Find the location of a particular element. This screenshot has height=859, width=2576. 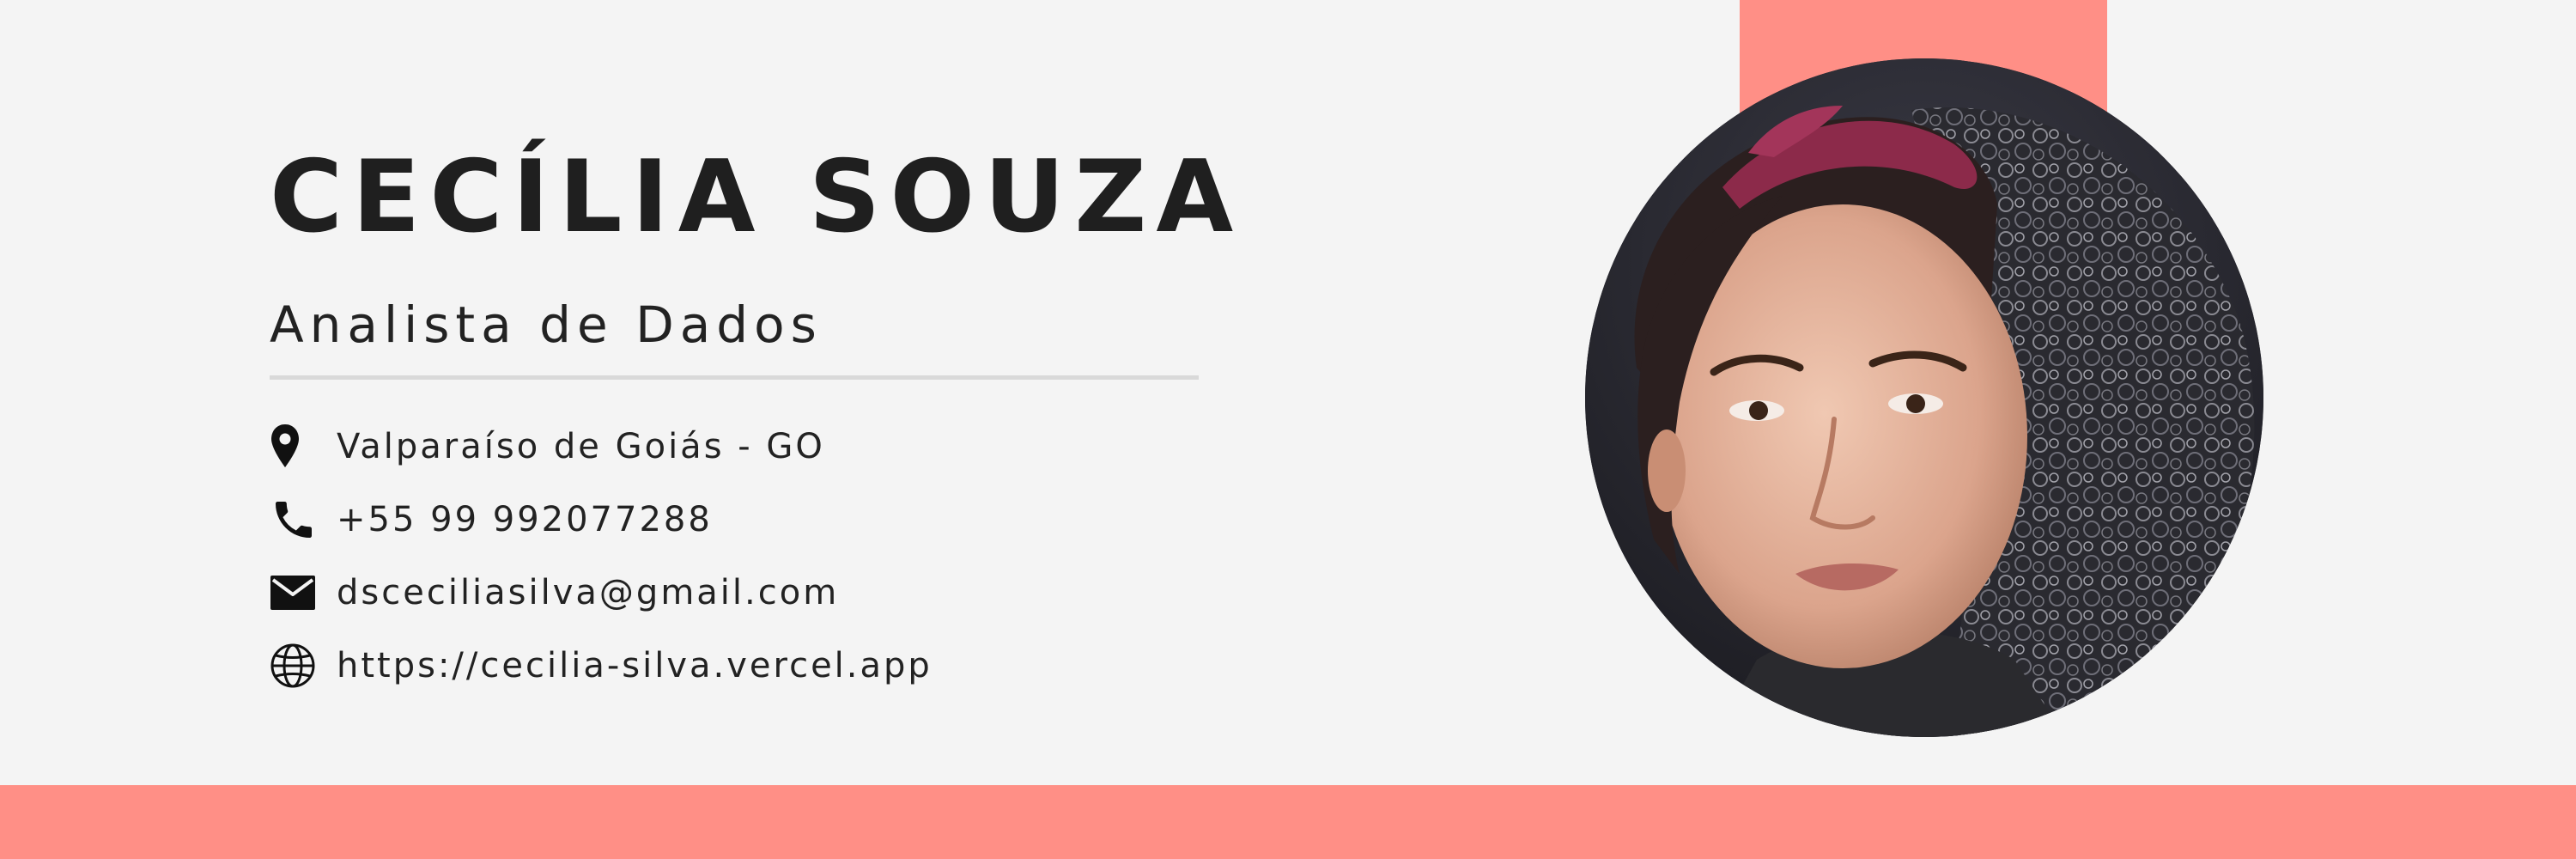

divider is located at coordinates (735, 378).